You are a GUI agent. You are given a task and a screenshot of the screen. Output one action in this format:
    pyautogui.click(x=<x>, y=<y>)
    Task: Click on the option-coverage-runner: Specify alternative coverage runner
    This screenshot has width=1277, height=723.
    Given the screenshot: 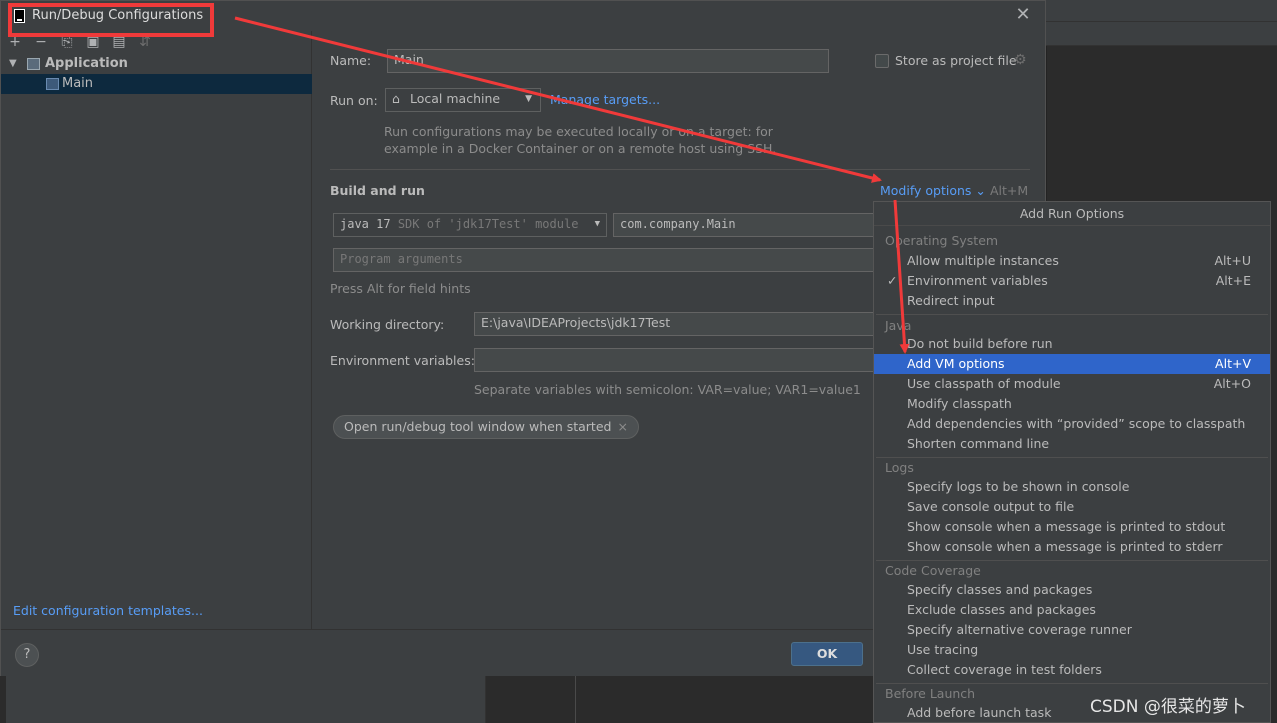 What is the action you would take?
    pyautogui.click(x=1072, y=630)
    